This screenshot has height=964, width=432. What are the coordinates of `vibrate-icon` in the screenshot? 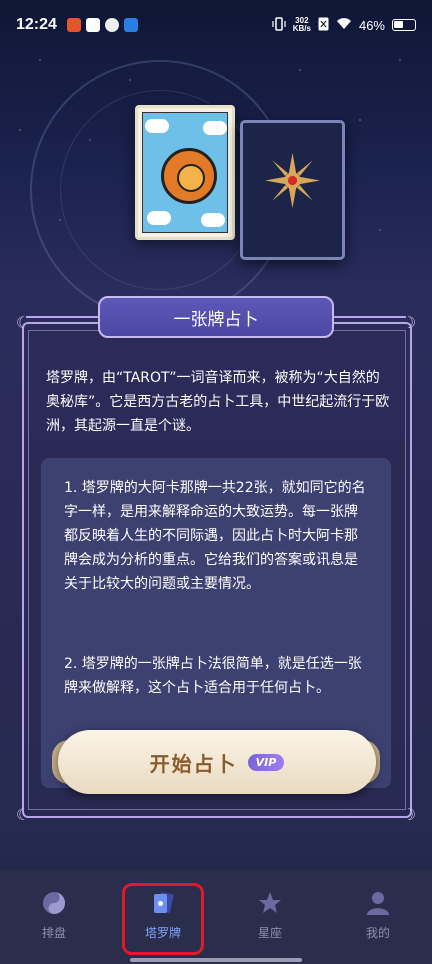 It's located at (279, 25).